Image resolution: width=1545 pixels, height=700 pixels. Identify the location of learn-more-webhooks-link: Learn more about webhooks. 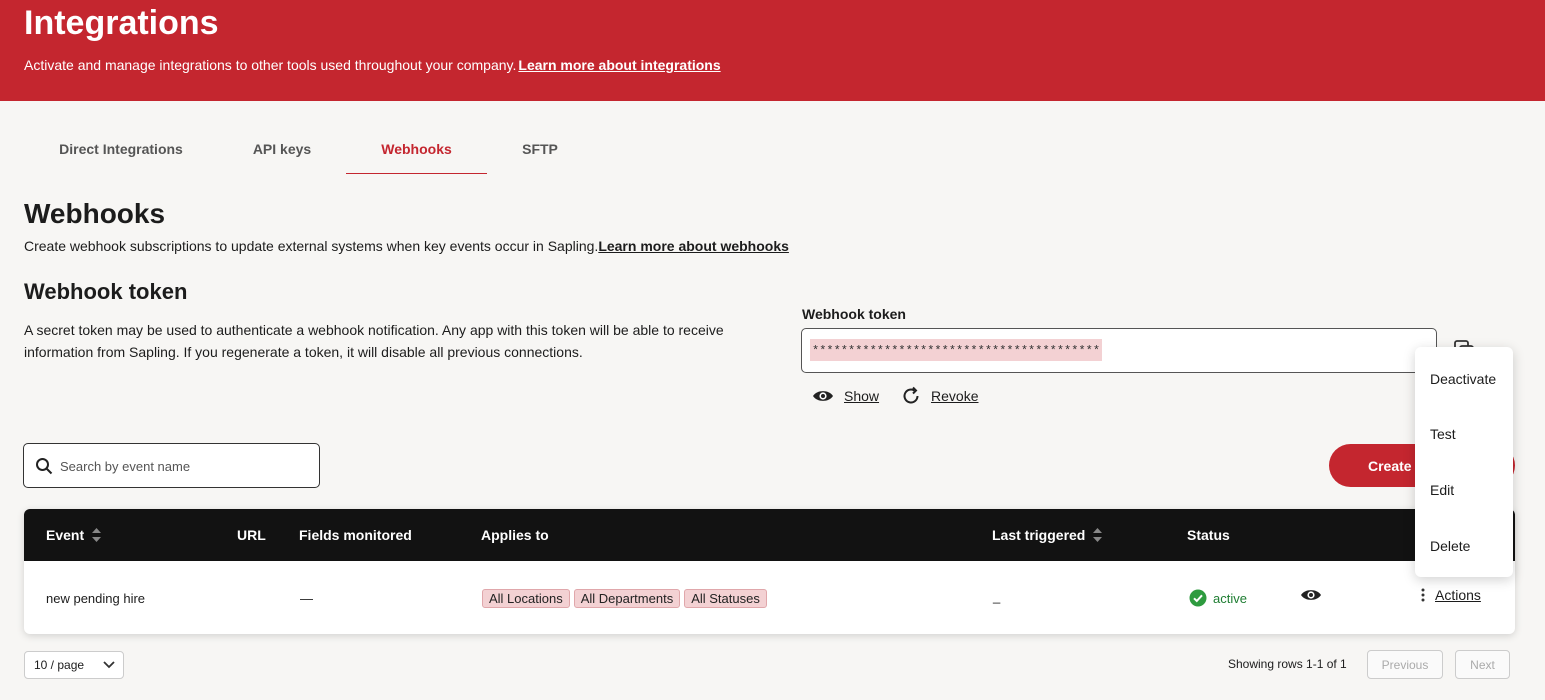
(693, 246).